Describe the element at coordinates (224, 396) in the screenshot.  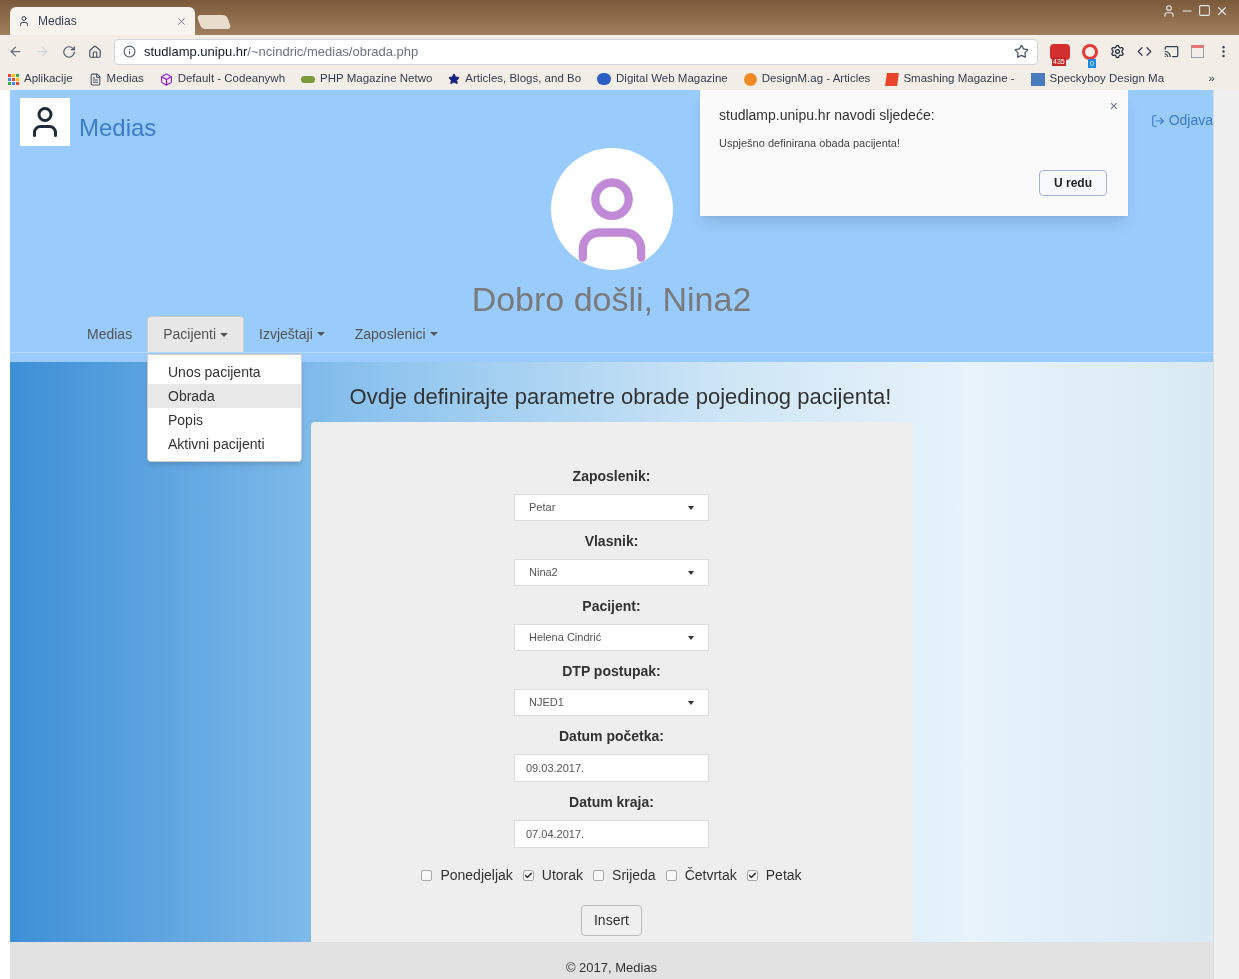
I see `menu-item: Obrada` at that location.